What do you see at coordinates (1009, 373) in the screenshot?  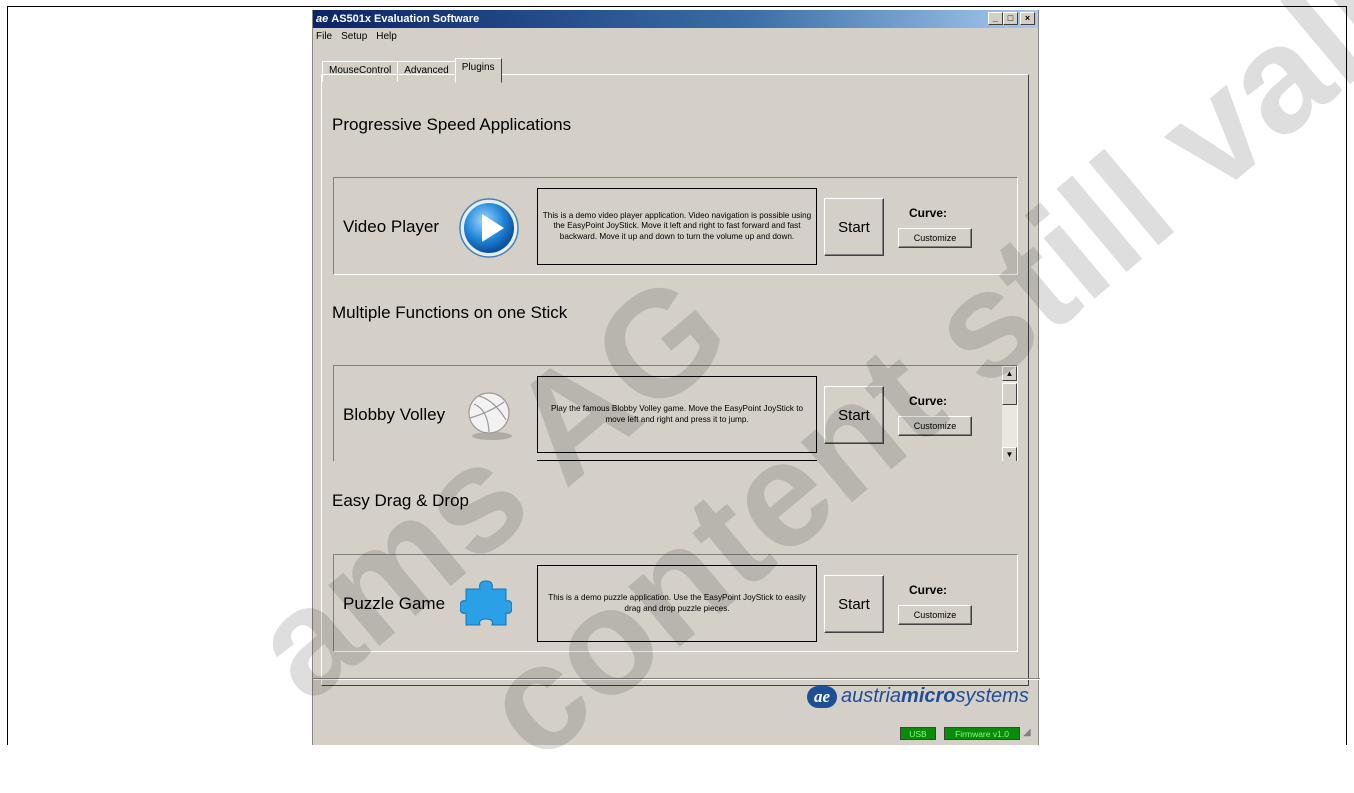 I see `scroll-up-icon: ▲` at bounding box center [1009, 373].